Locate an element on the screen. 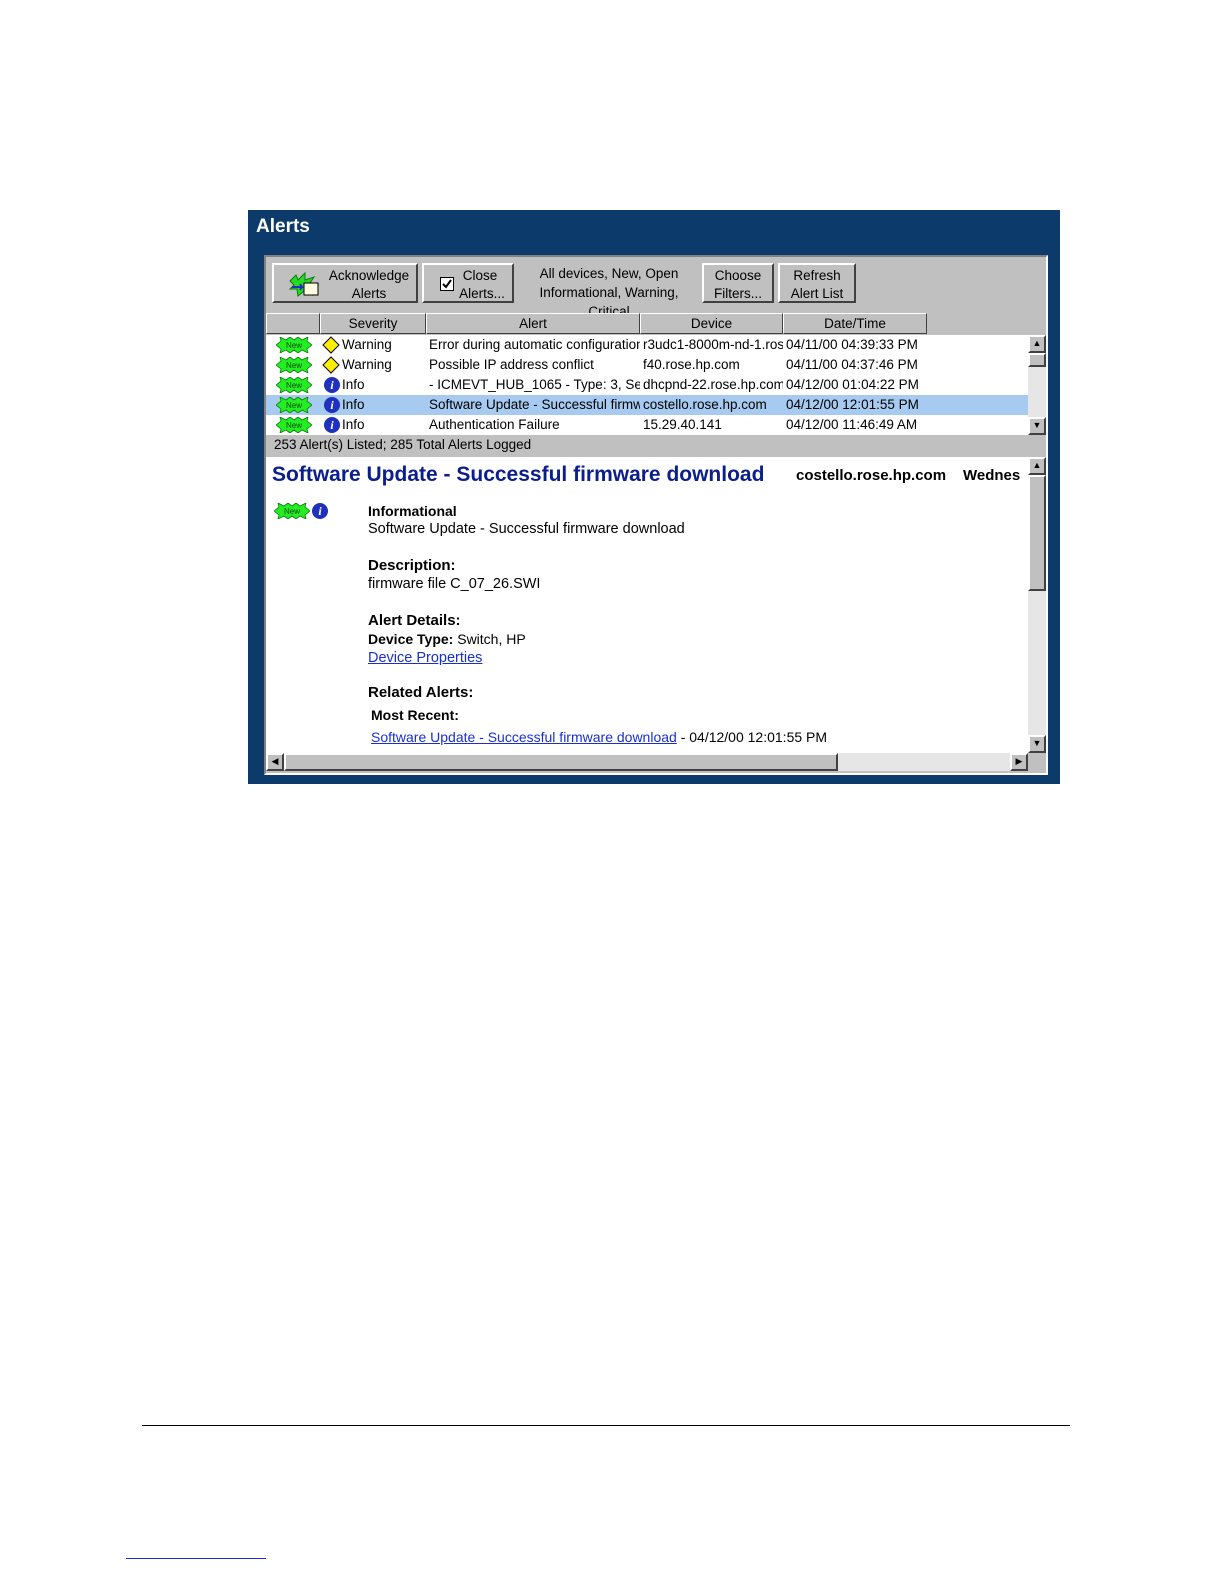 This screenshot has width=1224, height=1584. detail-day: Wednes is located at coordinates (992, 475).